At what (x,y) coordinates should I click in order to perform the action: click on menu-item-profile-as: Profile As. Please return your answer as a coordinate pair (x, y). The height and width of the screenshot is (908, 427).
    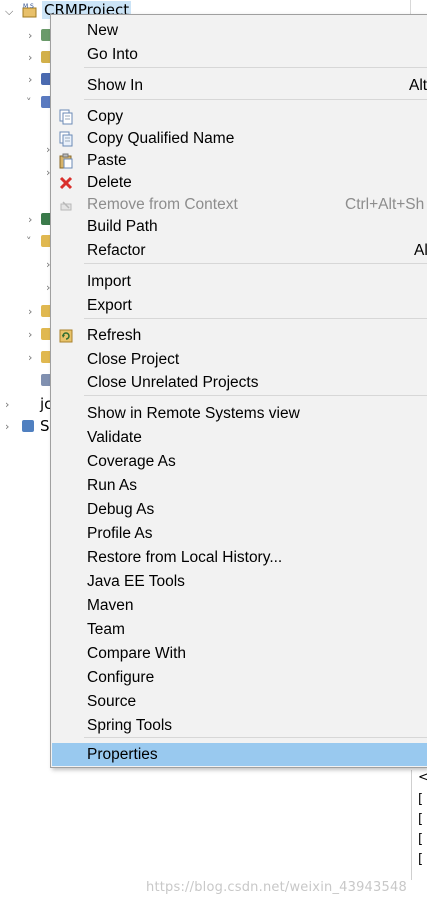
    Looking at the image, I should click on (239, 533).